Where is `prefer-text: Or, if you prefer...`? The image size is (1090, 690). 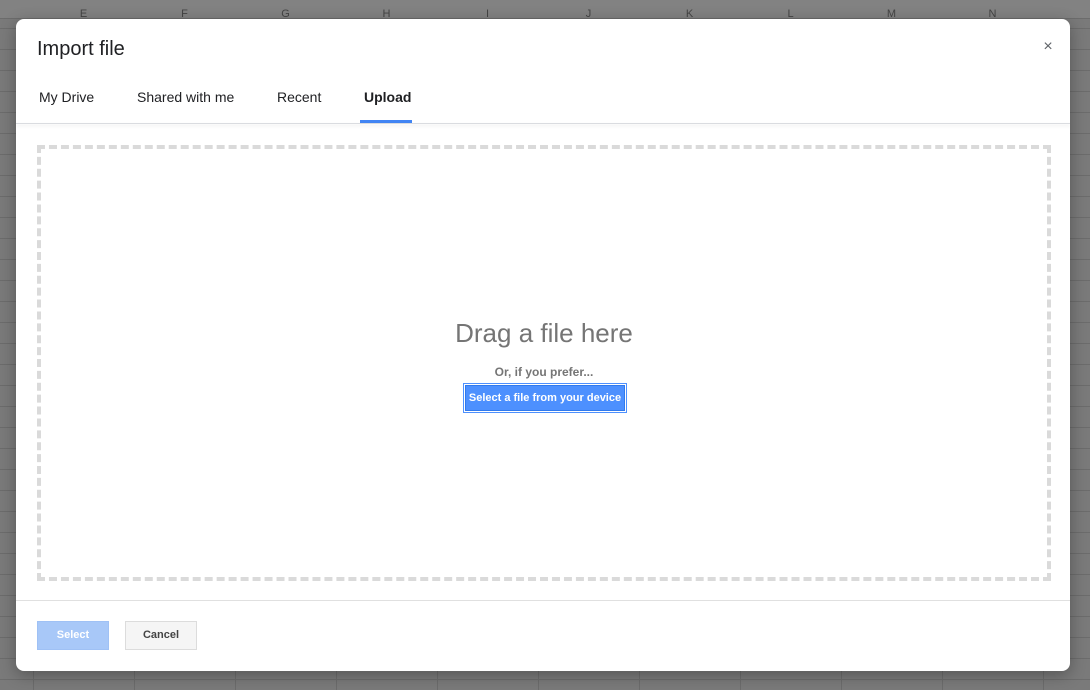
prefer-text: Or, if you prefer... is located at coordinates (544, 372).